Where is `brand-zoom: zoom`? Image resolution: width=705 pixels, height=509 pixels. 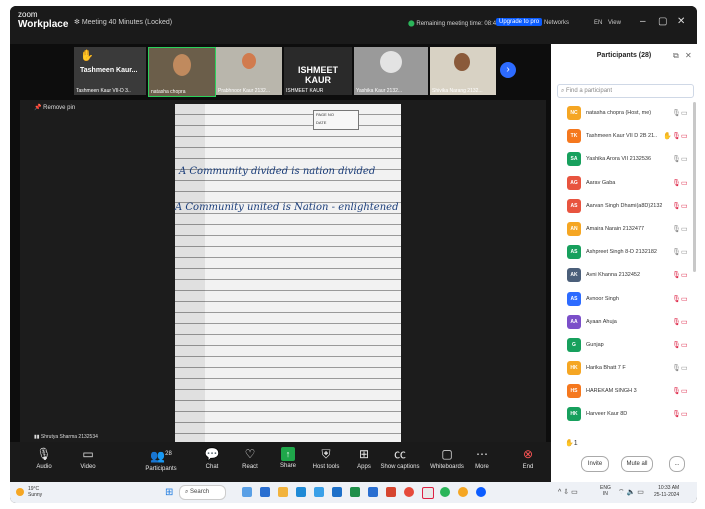 brand-zoom: zoom is located at coordinates (28, 14).